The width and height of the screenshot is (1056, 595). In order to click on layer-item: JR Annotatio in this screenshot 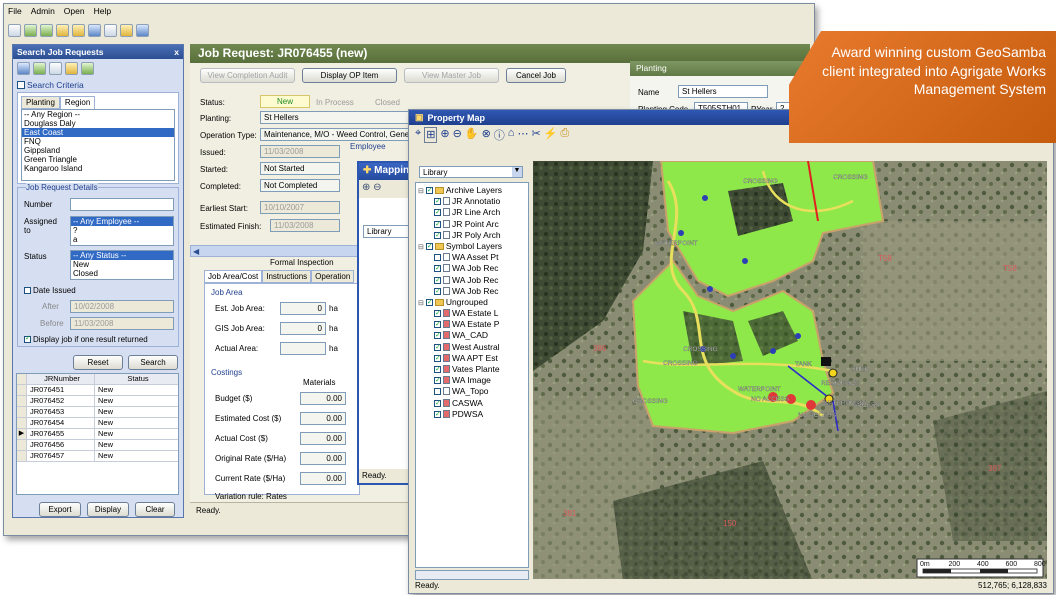, I will do `click(472, 201)`.